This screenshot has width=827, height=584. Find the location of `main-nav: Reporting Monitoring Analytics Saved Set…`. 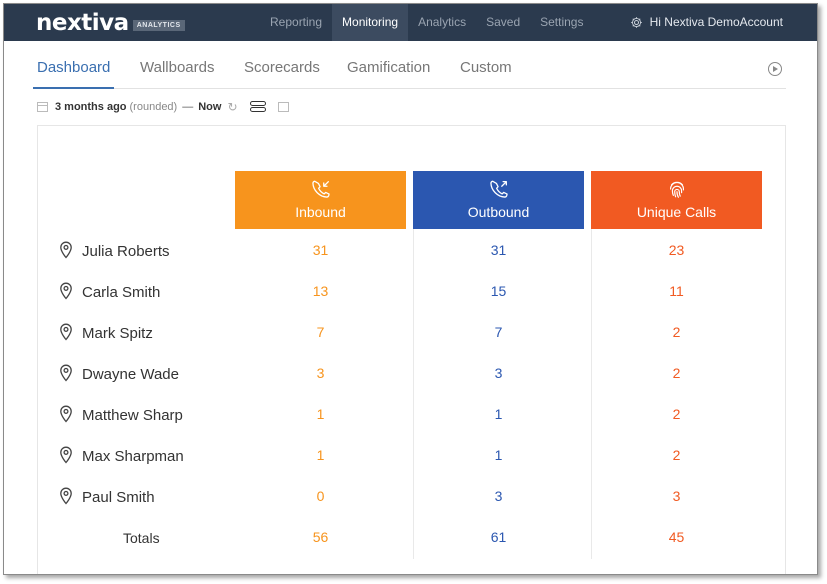

main-nav: Reporting Monitoring Analytics Saved Set… is located at coordinates (426, 22).